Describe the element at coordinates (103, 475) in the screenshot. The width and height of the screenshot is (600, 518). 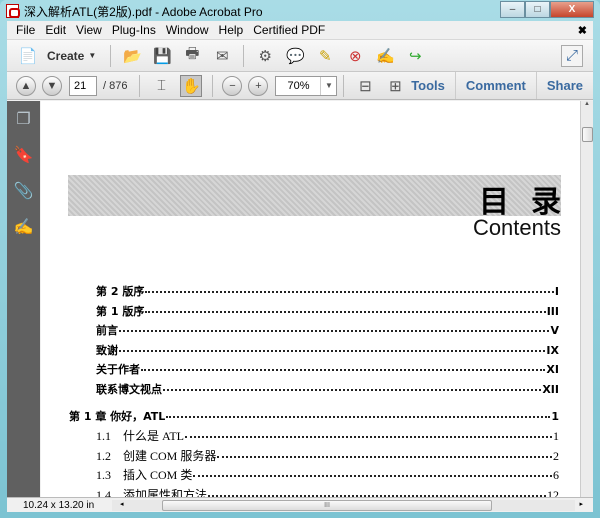
I see `section-number: 1.3` at that location.